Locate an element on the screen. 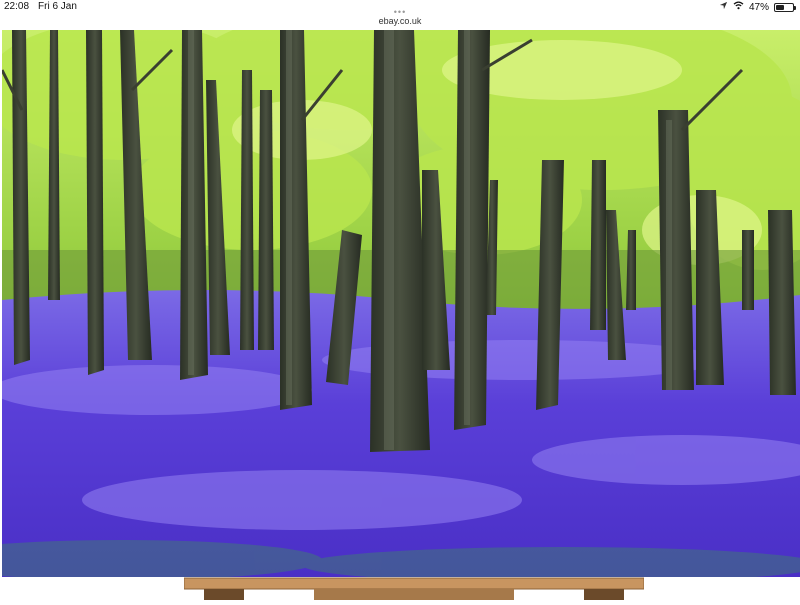  url-text: ebay.co.uk is located at coordinates (400, 21).